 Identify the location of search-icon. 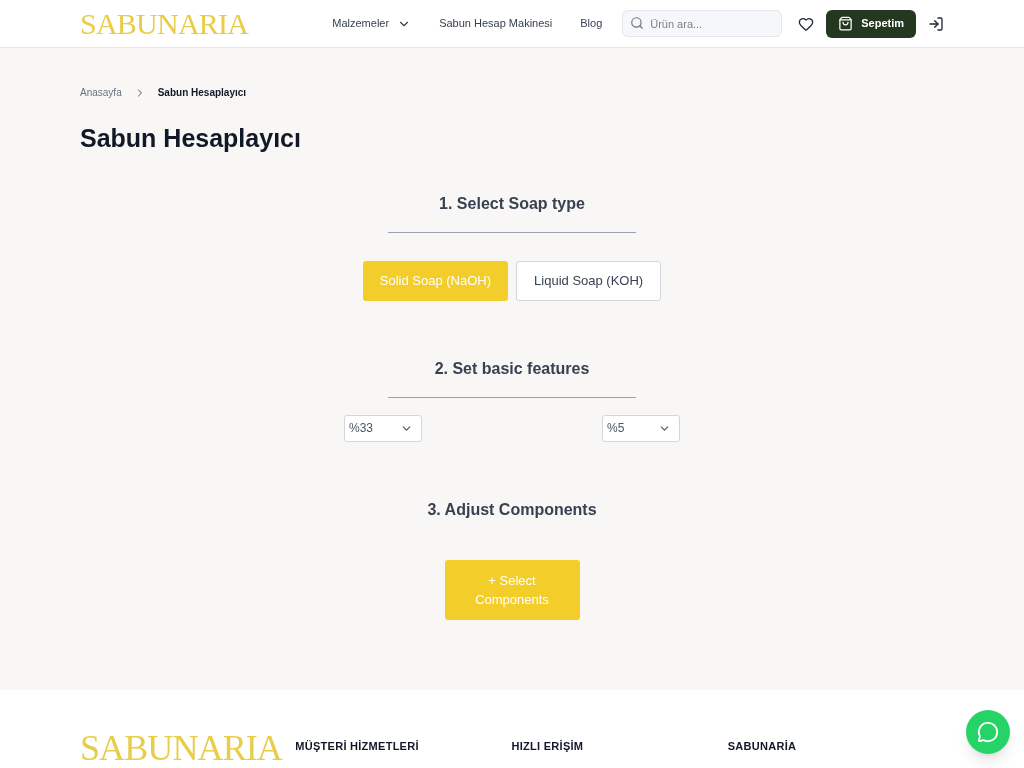
(637, 23).